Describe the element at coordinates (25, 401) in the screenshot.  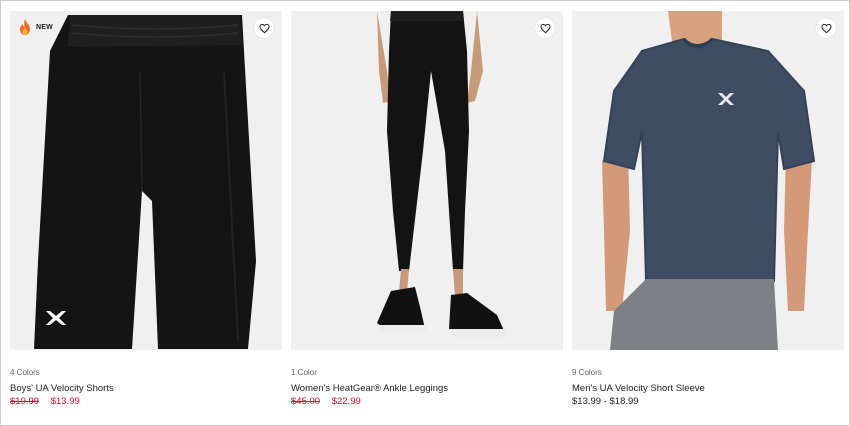
I see `original-price: $19.99` at that location.